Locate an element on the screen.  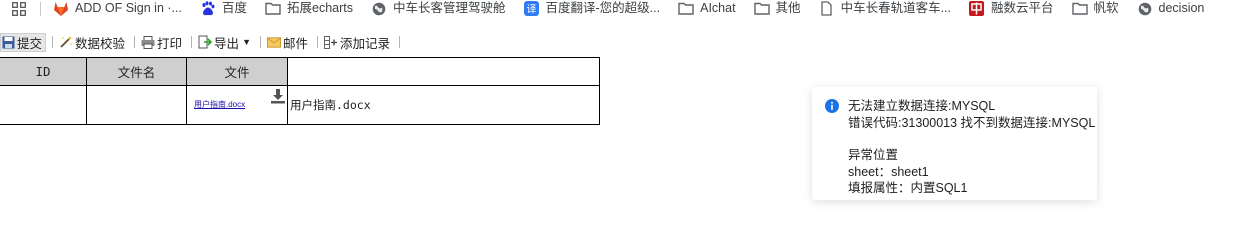
crrc-logo-icon is located at coordinates (977, 9).